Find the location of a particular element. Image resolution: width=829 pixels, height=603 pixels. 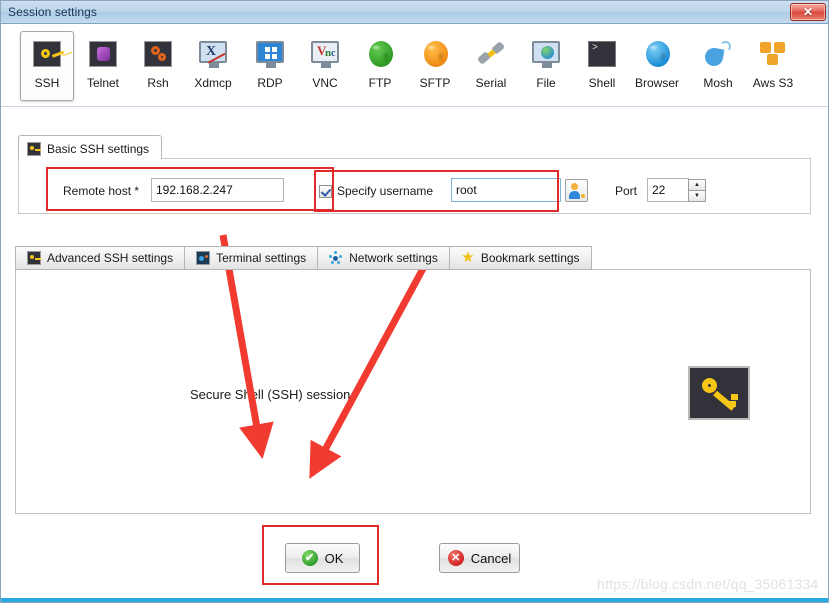

specify-username-checkbox is located at coordinates (325, 191).